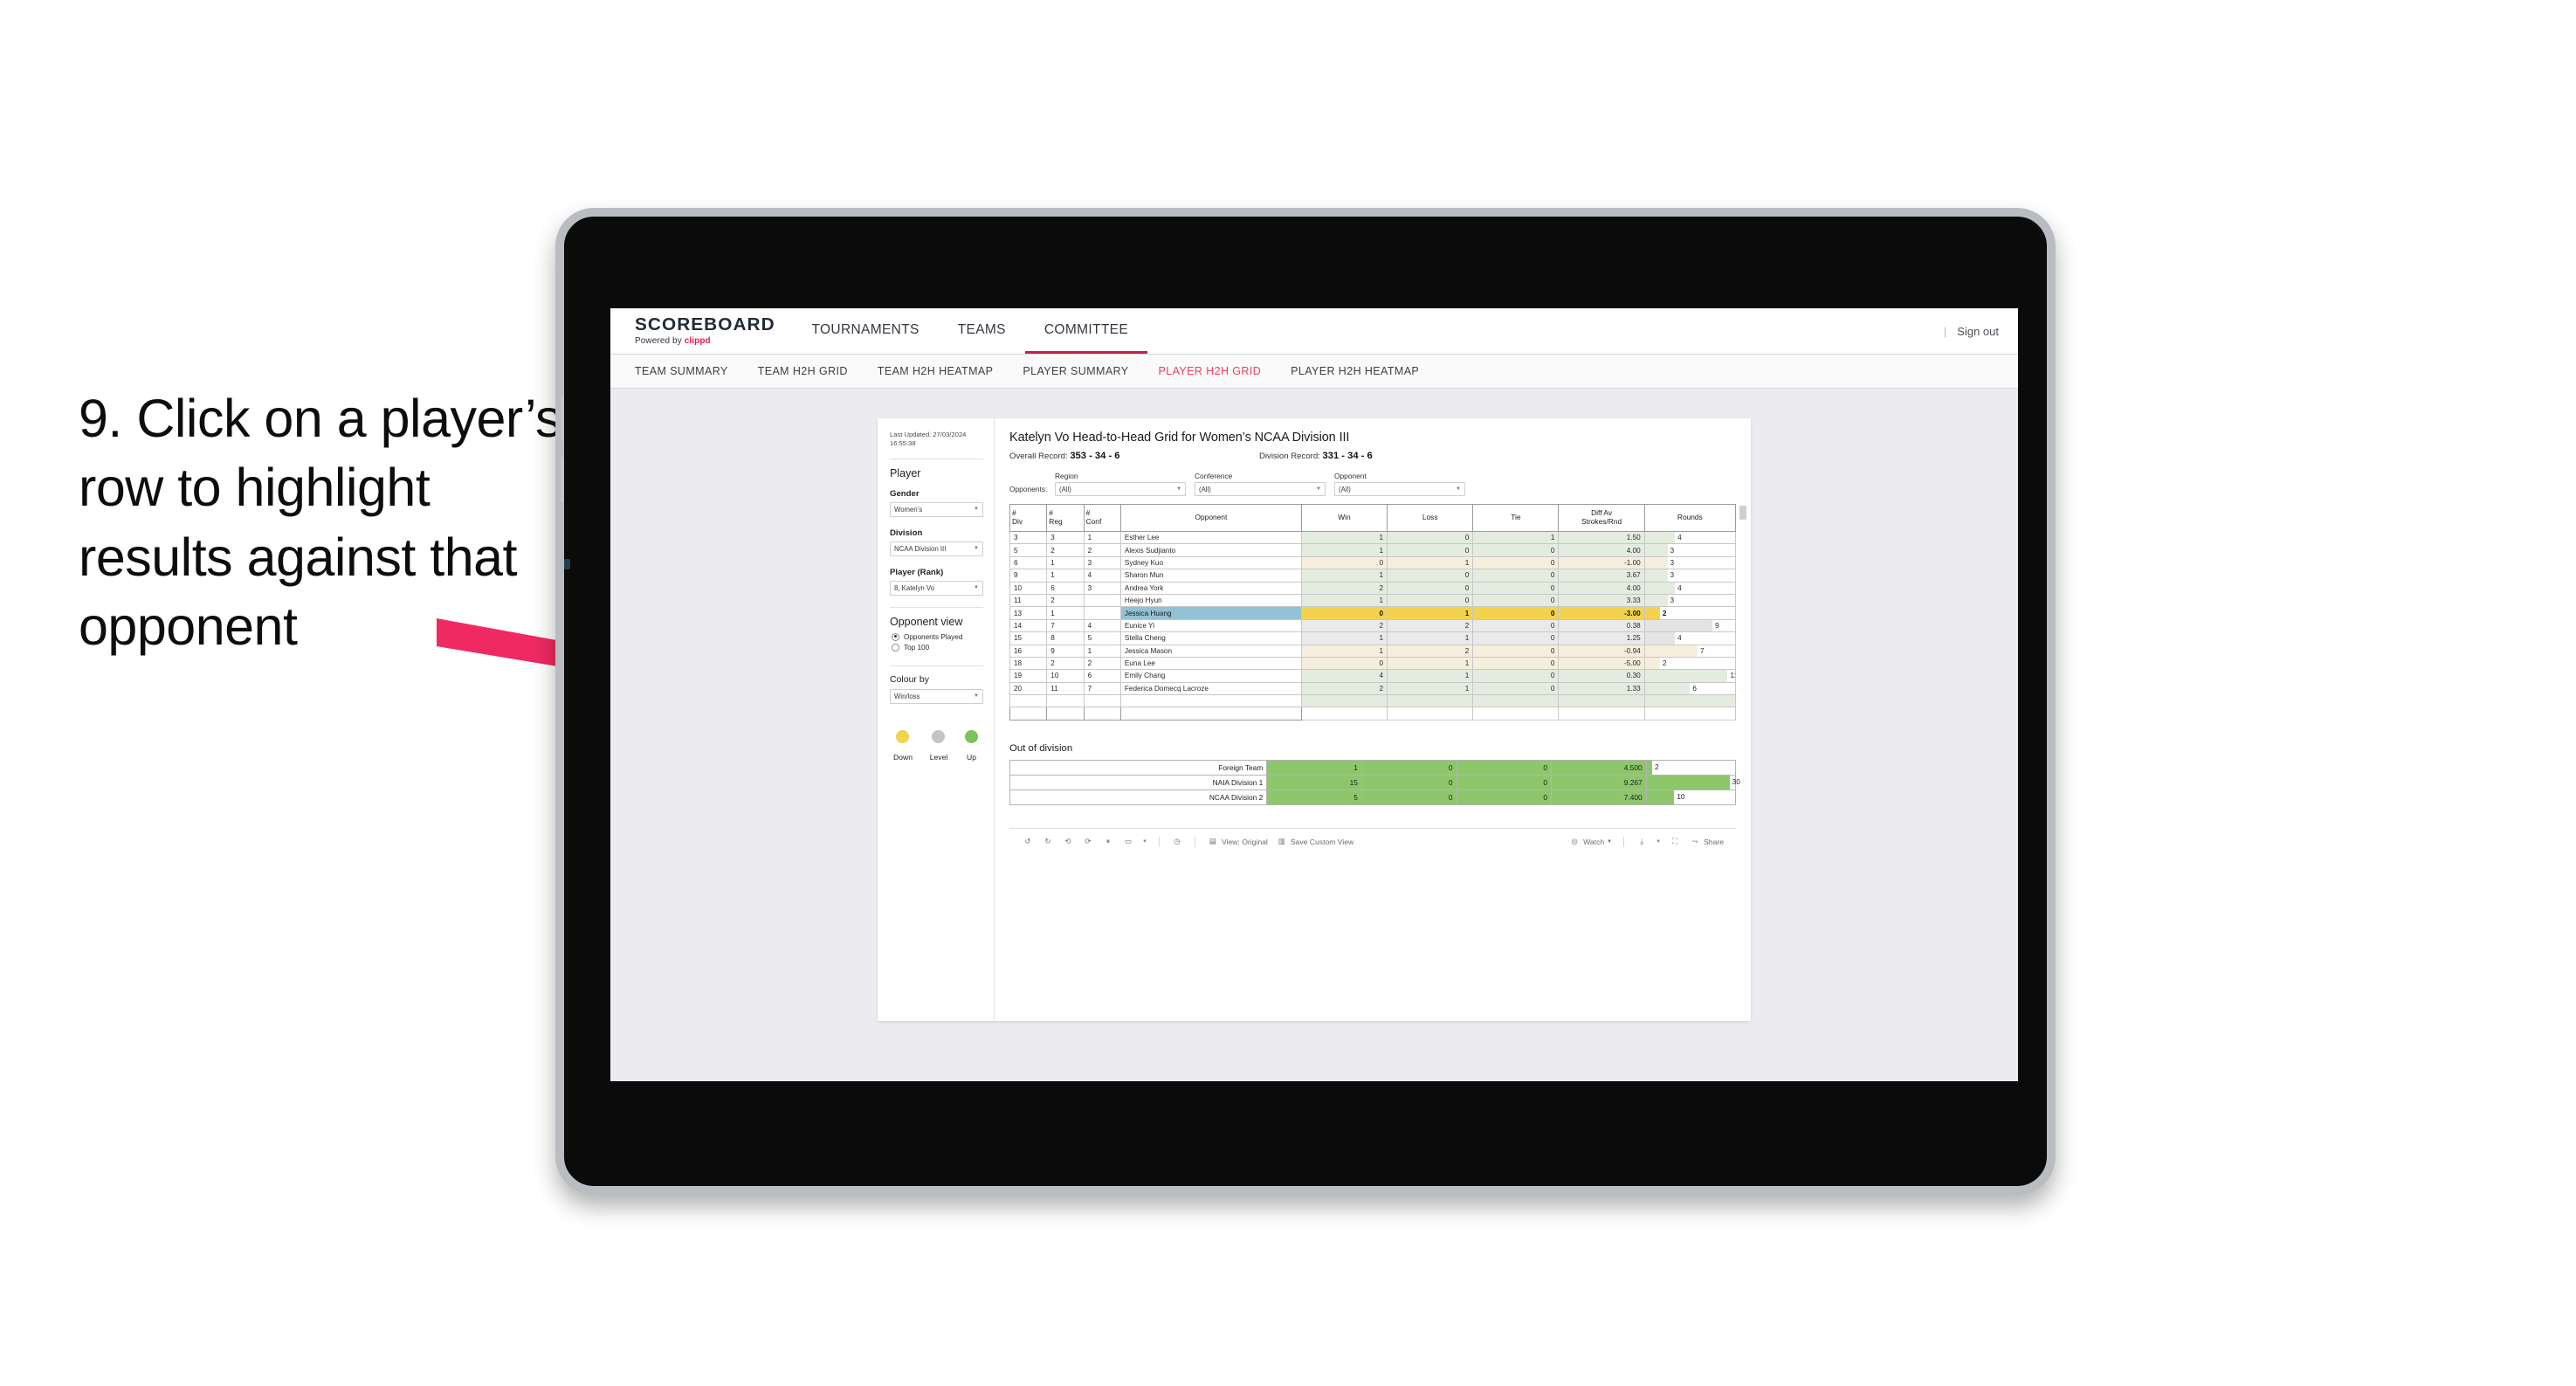 This screenshot has width=2576, height=1386. Describe the element at coordinates (681, 371) in the screenshot. I see `subnav-team-summary: TEAM SUMMARY` at that location.